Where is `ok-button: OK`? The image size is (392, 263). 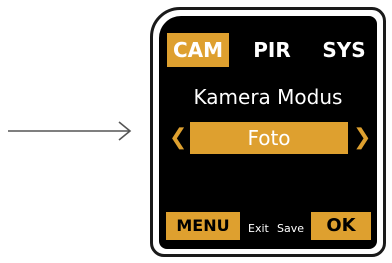 ok-button: OK is located at coordinates (341, 226).